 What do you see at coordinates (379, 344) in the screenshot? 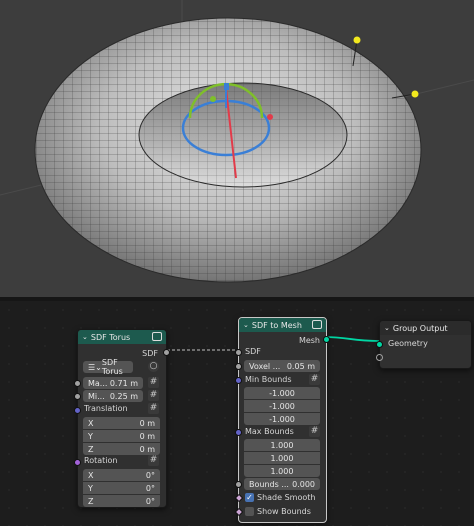
I see `geometry-input-socket` at bounding box center [379, 344].